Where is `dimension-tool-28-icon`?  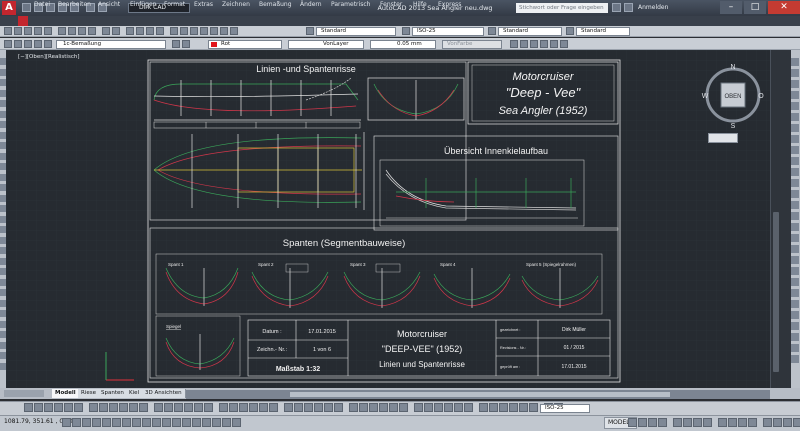 dimension-tool-28-icon is located at coordinates (318, 407).